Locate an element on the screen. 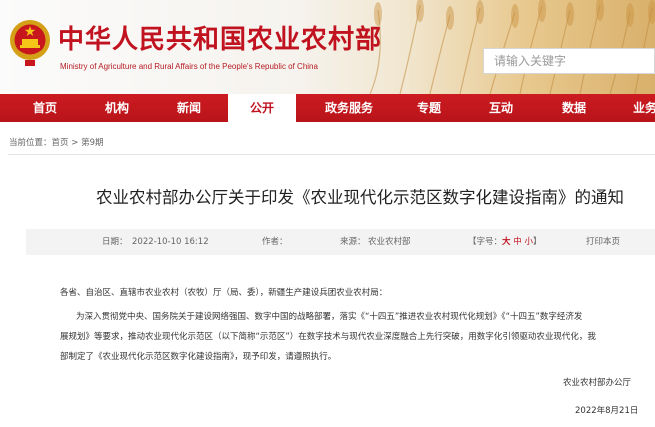 Image resolution: width=655 pixels, height=427 pixels. print-page-button: 打印本页 is located at coordinates (603, 242).